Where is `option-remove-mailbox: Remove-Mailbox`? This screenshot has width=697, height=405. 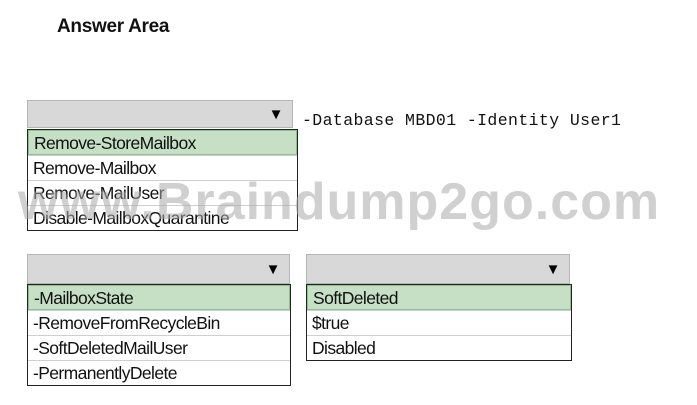
option-remove-mailbox: Remove-Mailbox is located at coordinates (162, 167).